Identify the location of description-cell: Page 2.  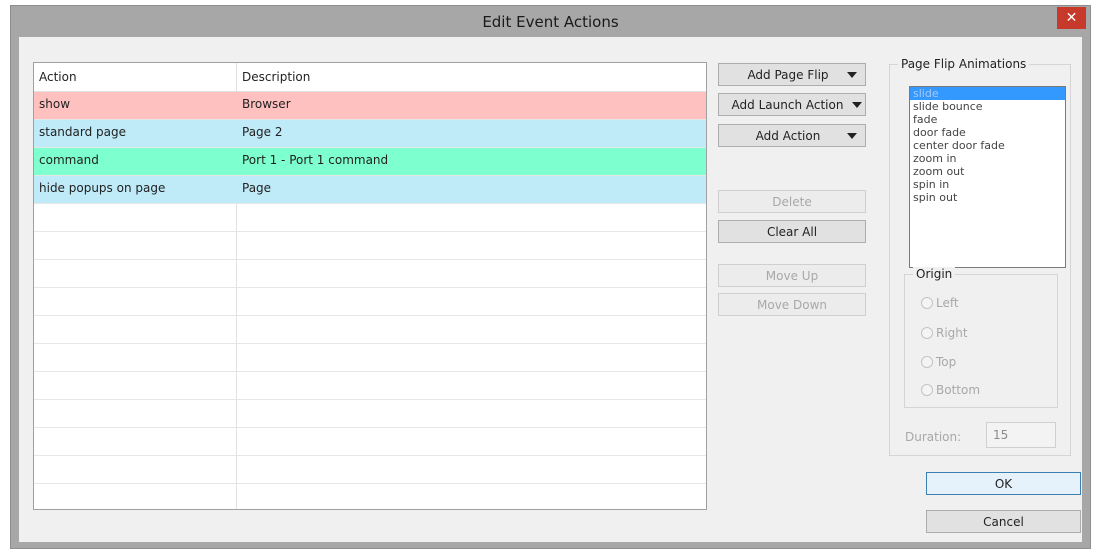
(262, 132).